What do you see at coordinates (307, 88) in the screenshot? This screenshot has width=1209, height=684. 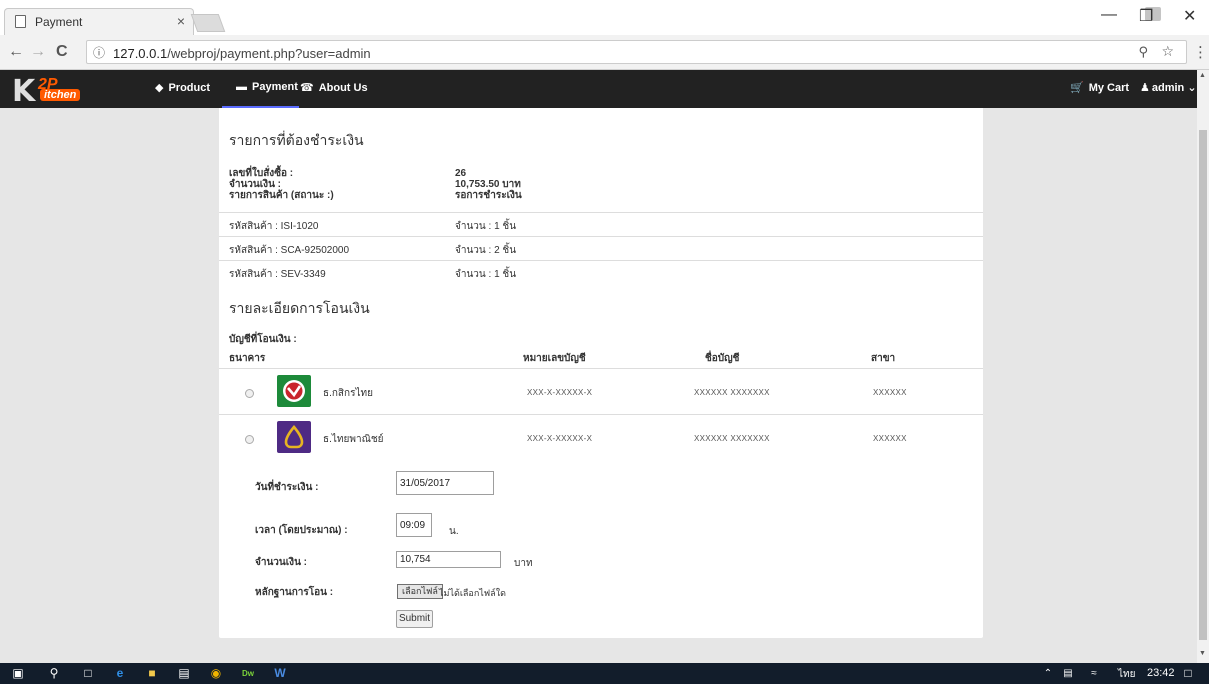 I see `phone-icon: ☎` at bounding box center [307, 88].